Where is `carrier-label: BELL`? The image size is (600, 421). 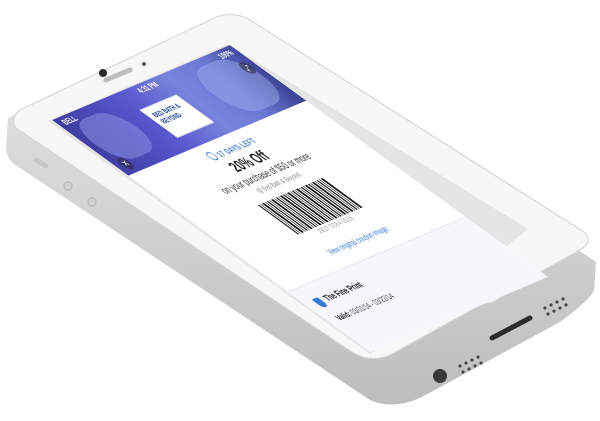
carrier-label: BELL is located at coordinates (69, 120).